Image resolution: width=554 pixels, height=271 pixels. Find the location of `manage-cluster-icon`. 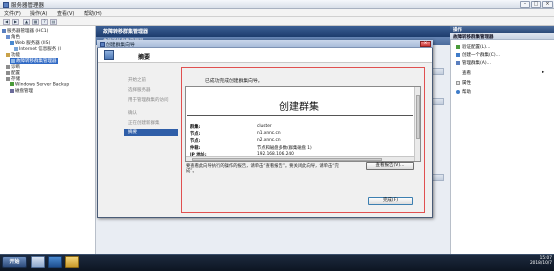

manage-cluster-icon is located at coordinates (458, 62).